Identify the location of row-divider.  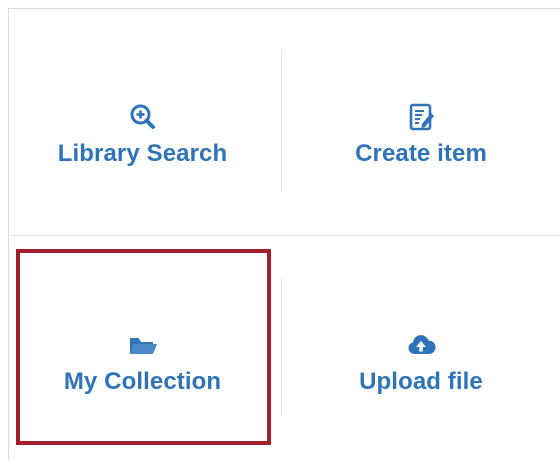
(284, 235).